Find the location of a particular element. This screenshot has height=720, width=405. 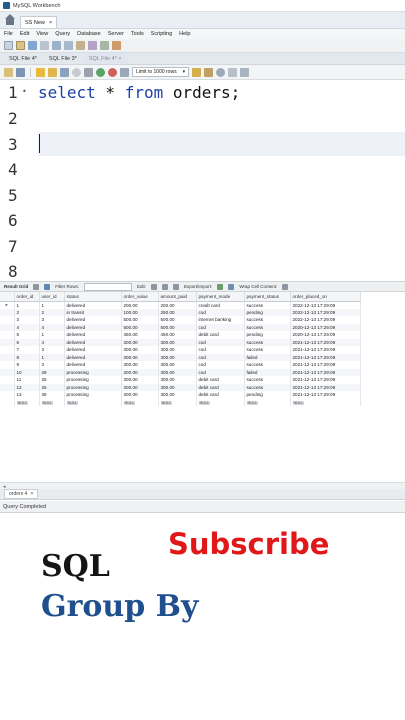

horizontal-scrollbar: ◂ is located at coordinates (202, 486).